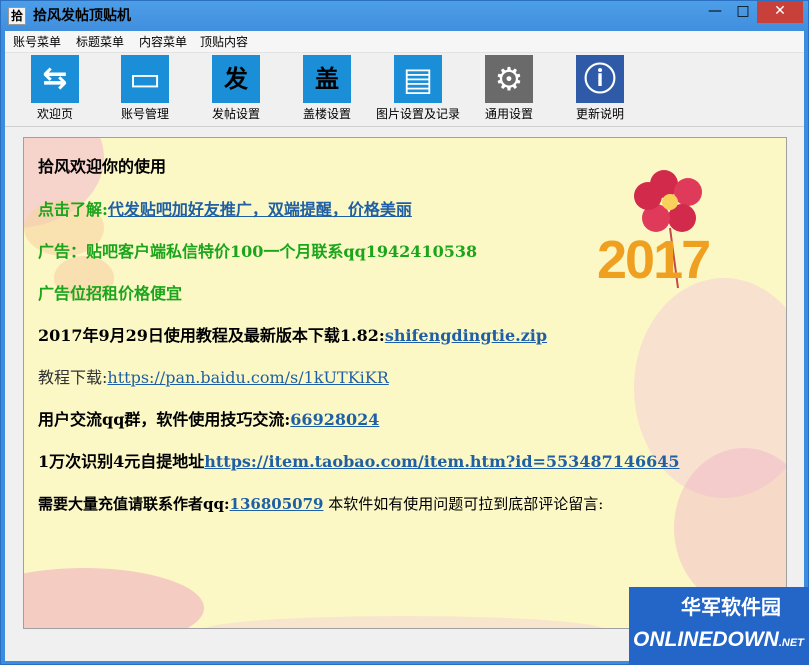  I want to click on contact-prefix: 需要大量充值请联系作者qq:, so click(134, 504).